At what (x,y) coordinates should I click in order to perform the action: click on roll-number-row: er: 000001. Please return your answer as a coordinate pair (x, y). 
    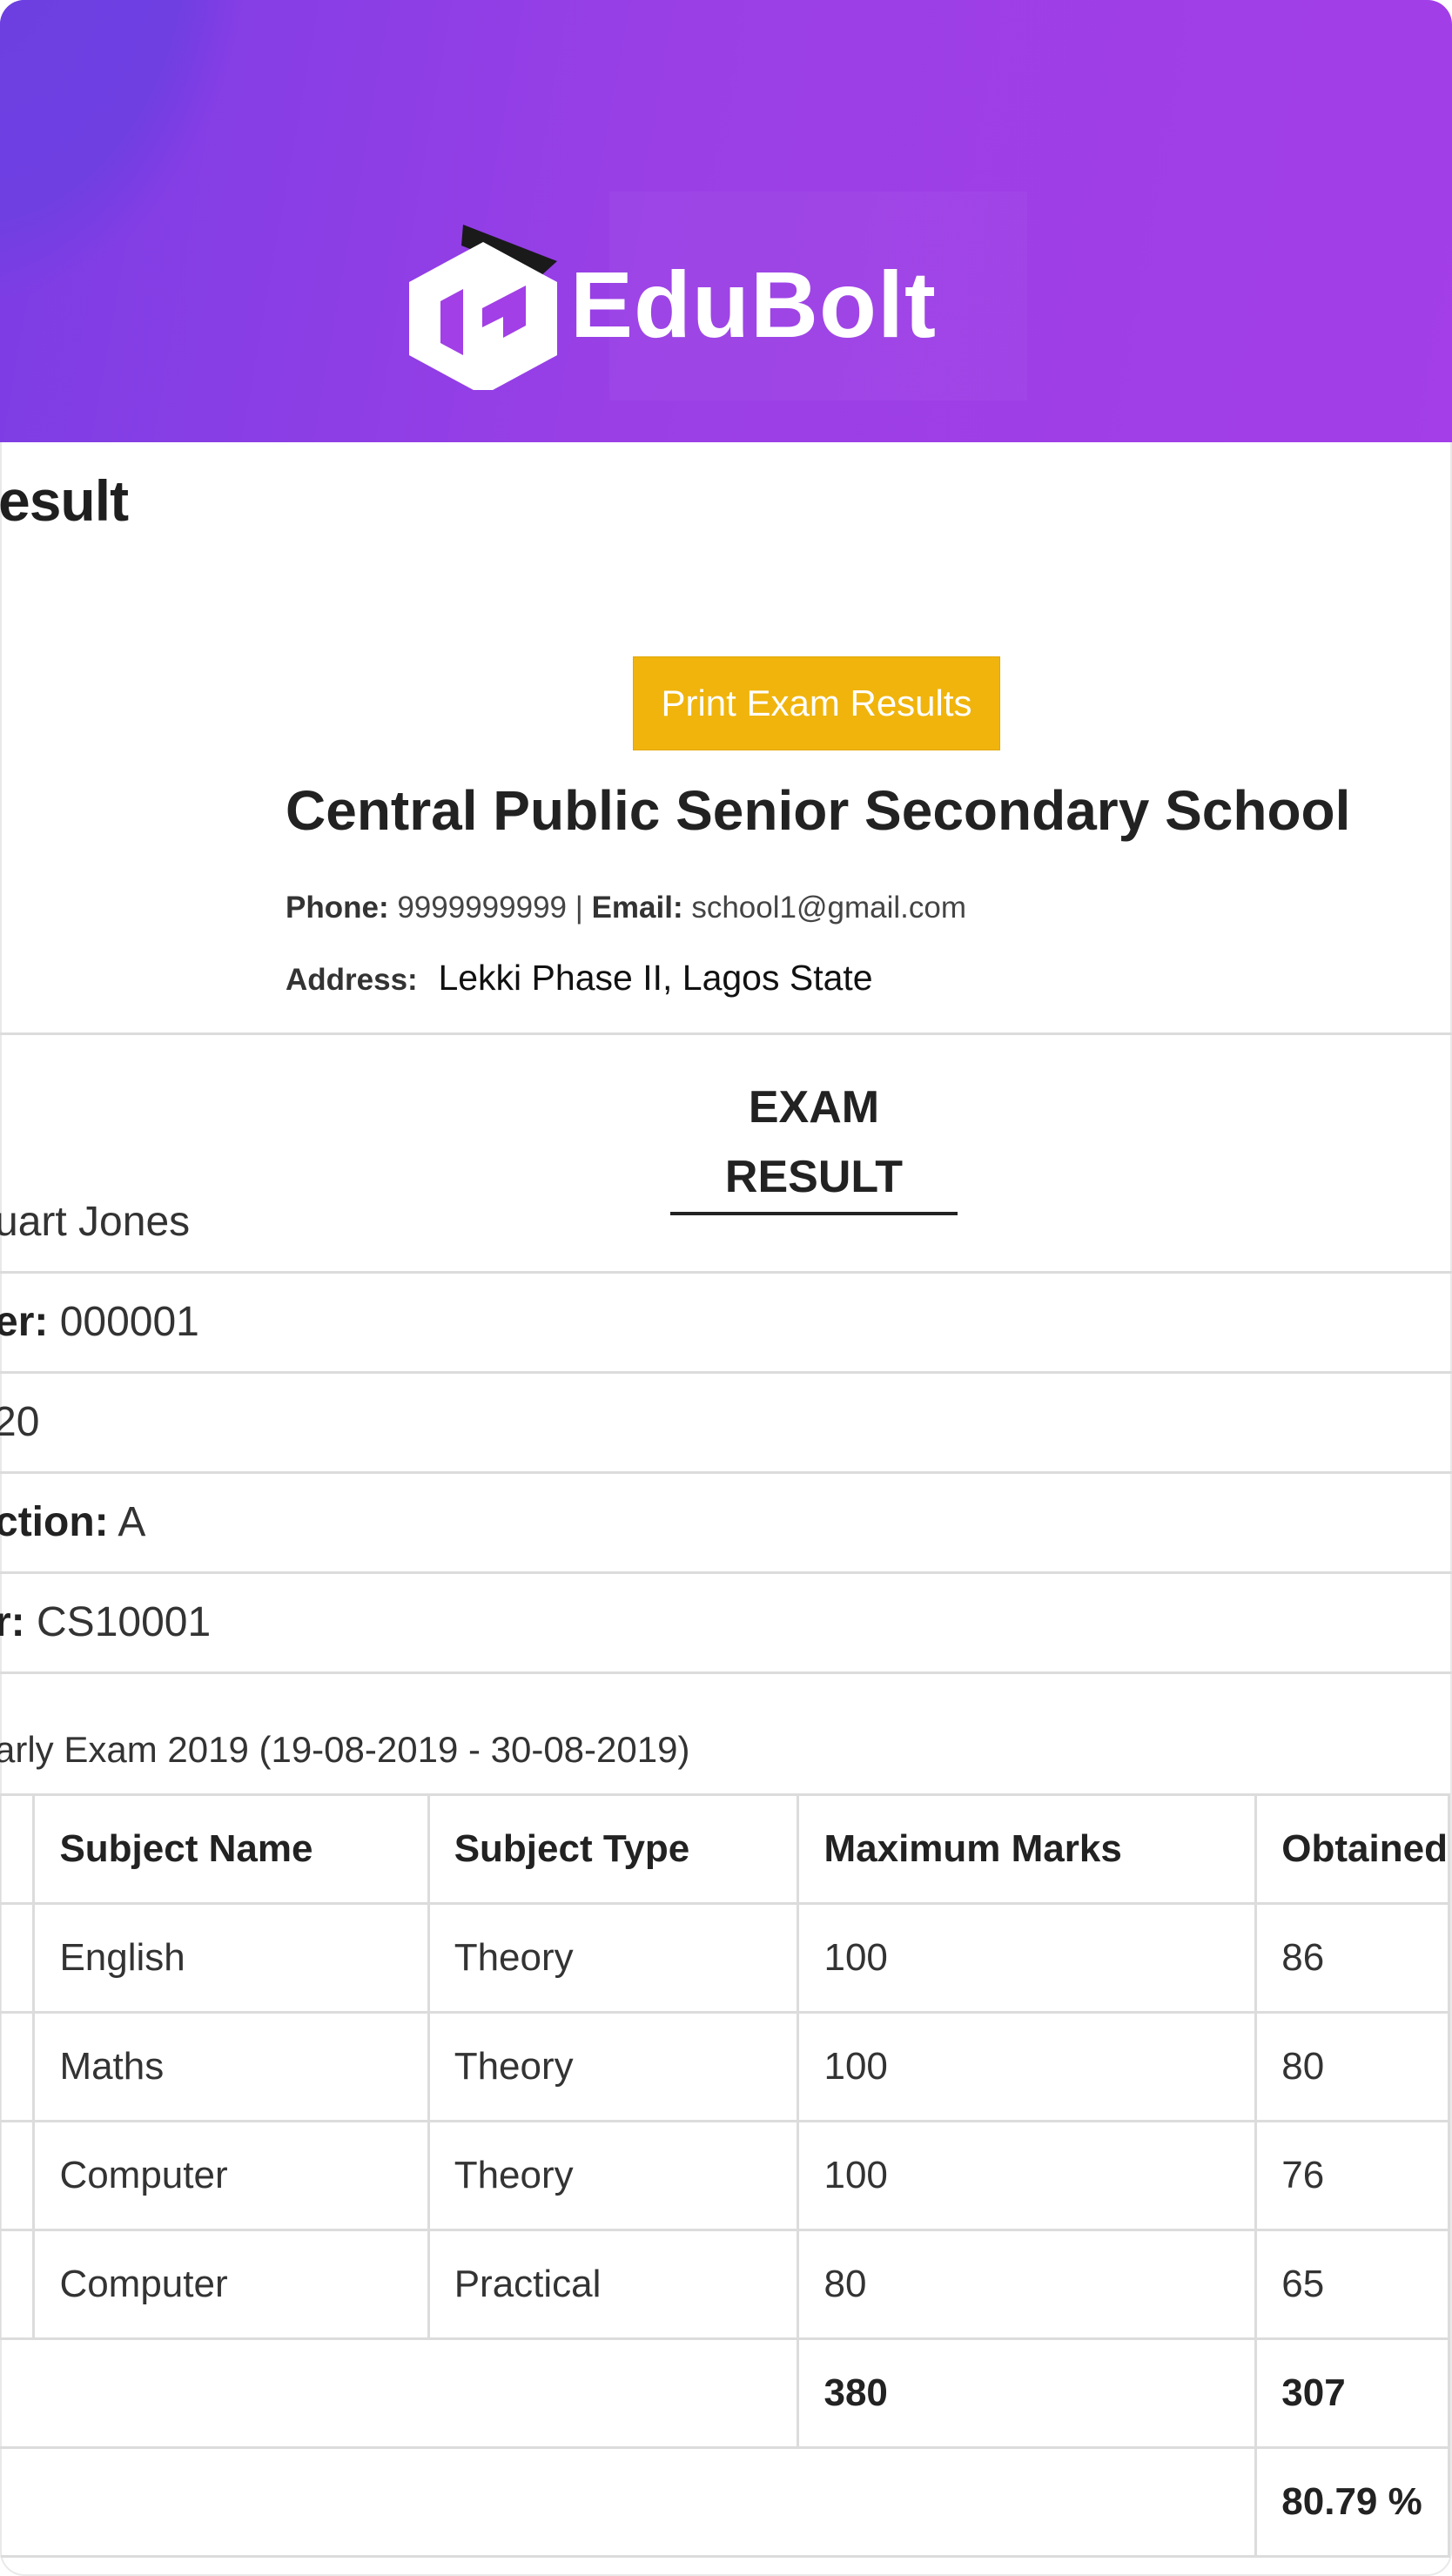
    Looking at the image, I should click on (726, 1324).